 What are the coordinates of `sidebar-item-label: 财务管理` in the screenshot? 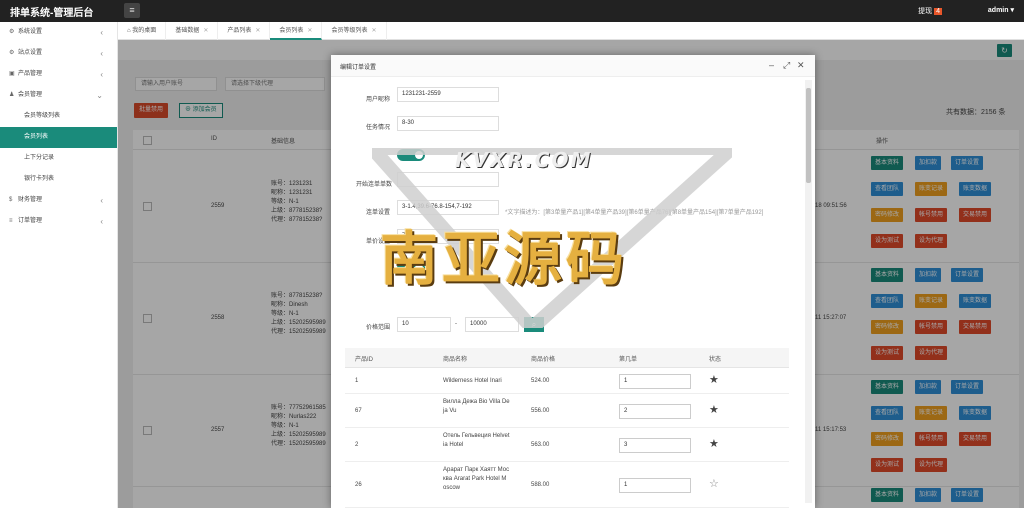 It's located at (30, 200).